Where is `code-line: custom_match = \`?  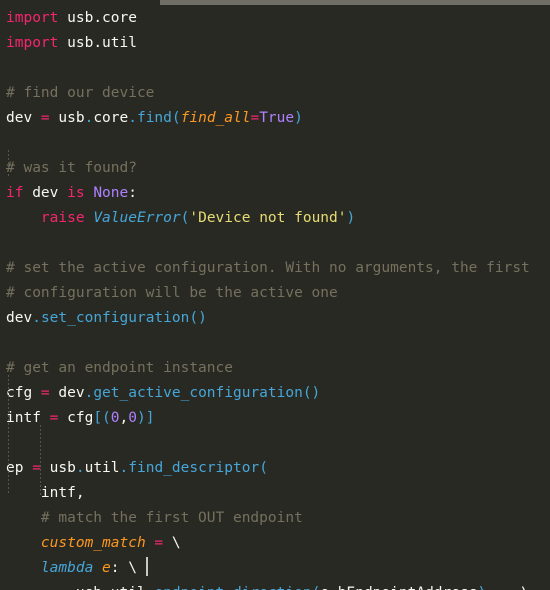
code-line: custom_match = \ is located at coordinates (275, 543).